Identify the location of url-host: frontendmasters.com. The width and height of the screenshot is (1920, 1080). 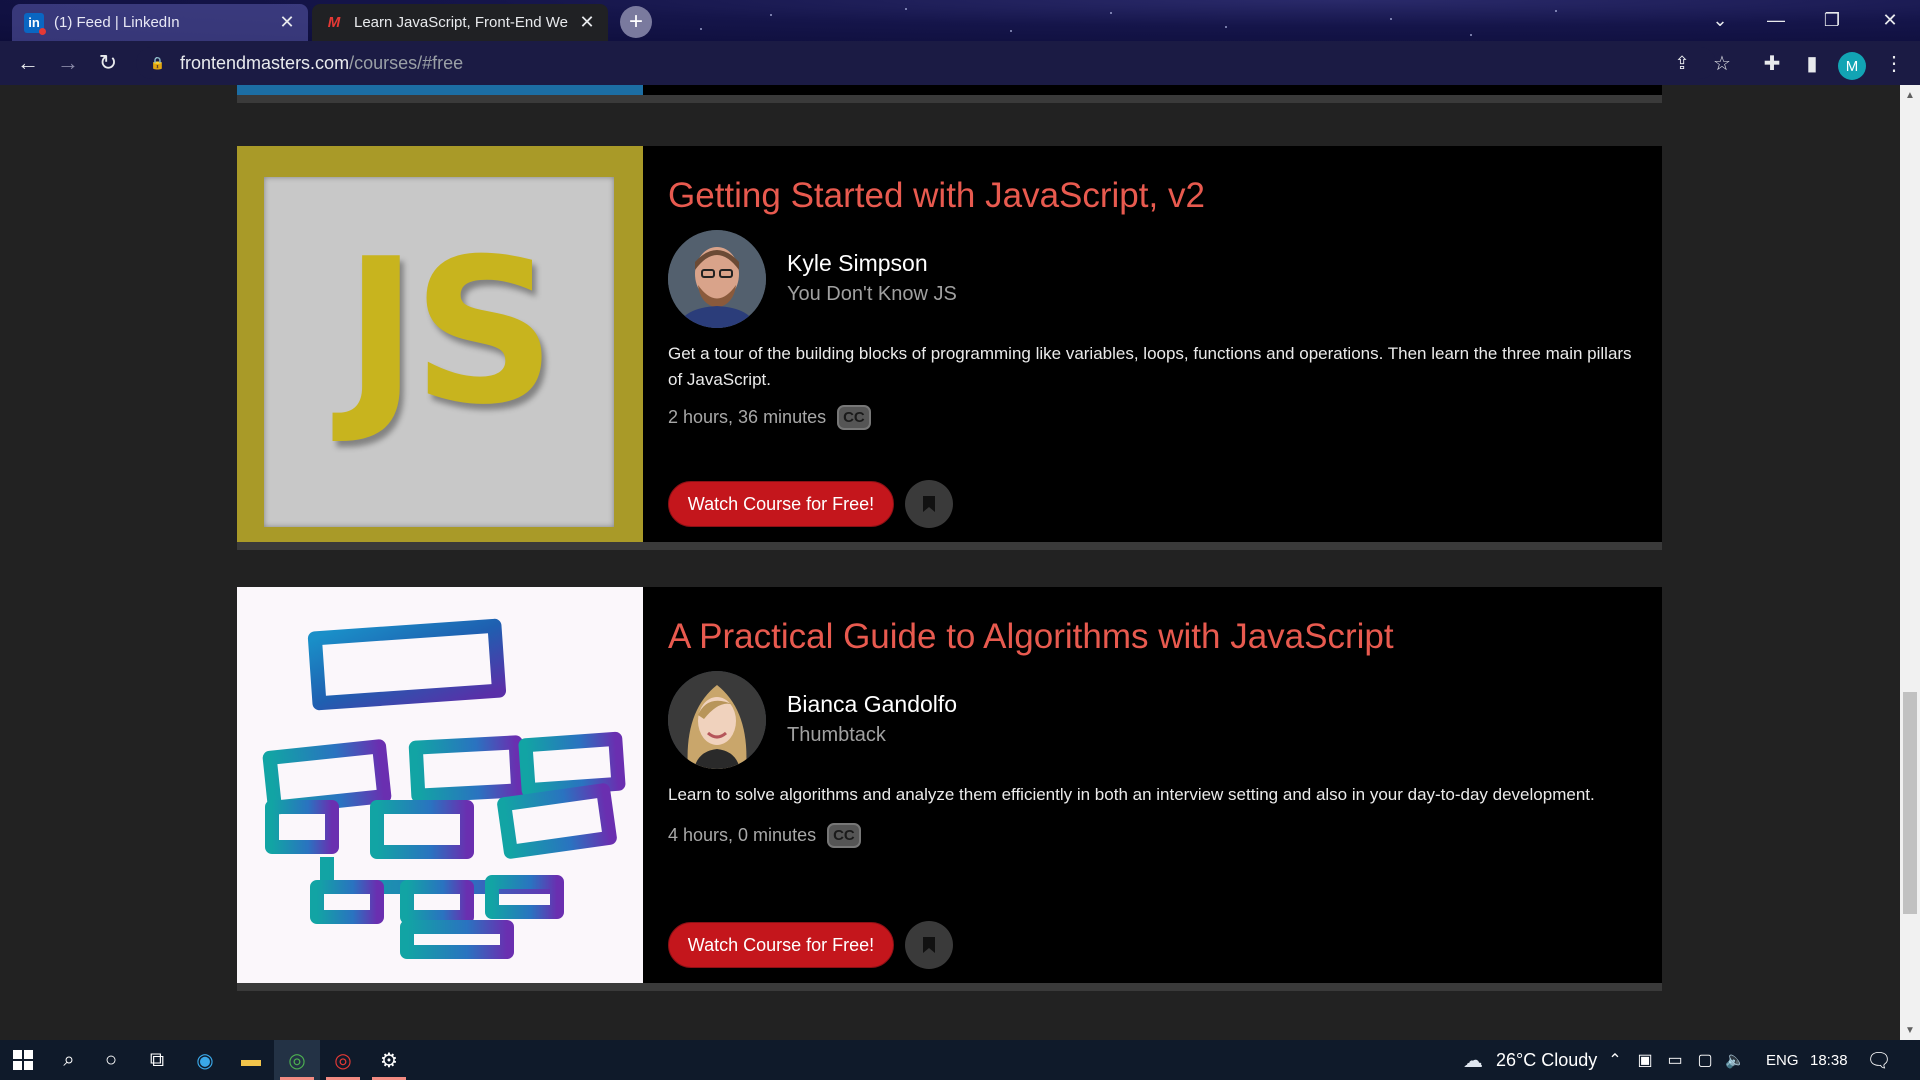
(265, 62).